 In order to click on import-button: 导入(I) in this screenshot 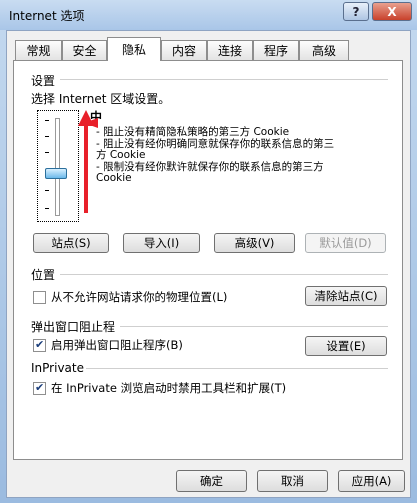, I will do `click(161, 243)`.